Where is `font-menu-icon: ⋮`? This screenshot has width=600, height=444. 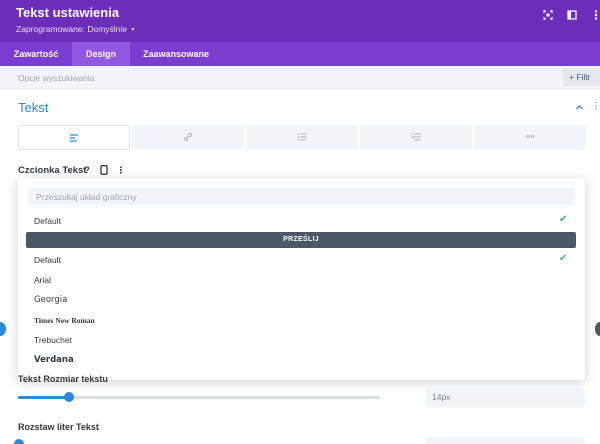
font-menu-icon: ⋮ is located at coordinates (121, 170).